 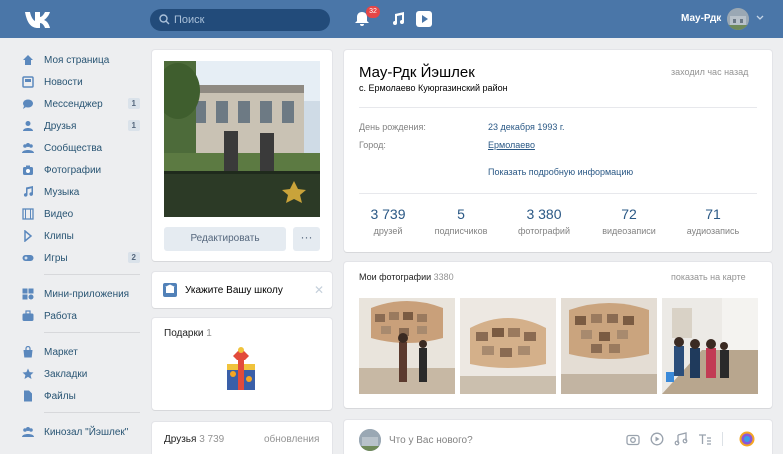 What do you see at coordinates (306, 239) in the screenshot?
I see `more-button: ···` at bounding box center [306, 239].